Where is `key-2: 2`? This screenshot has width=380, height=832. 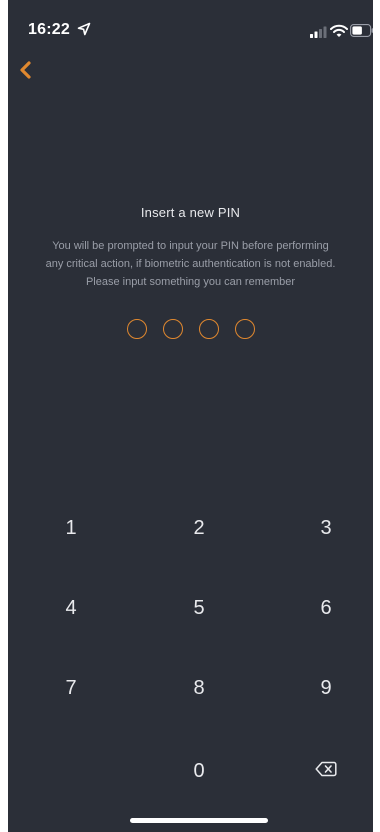
key-2: 2 is located at coordinates (199, 528).